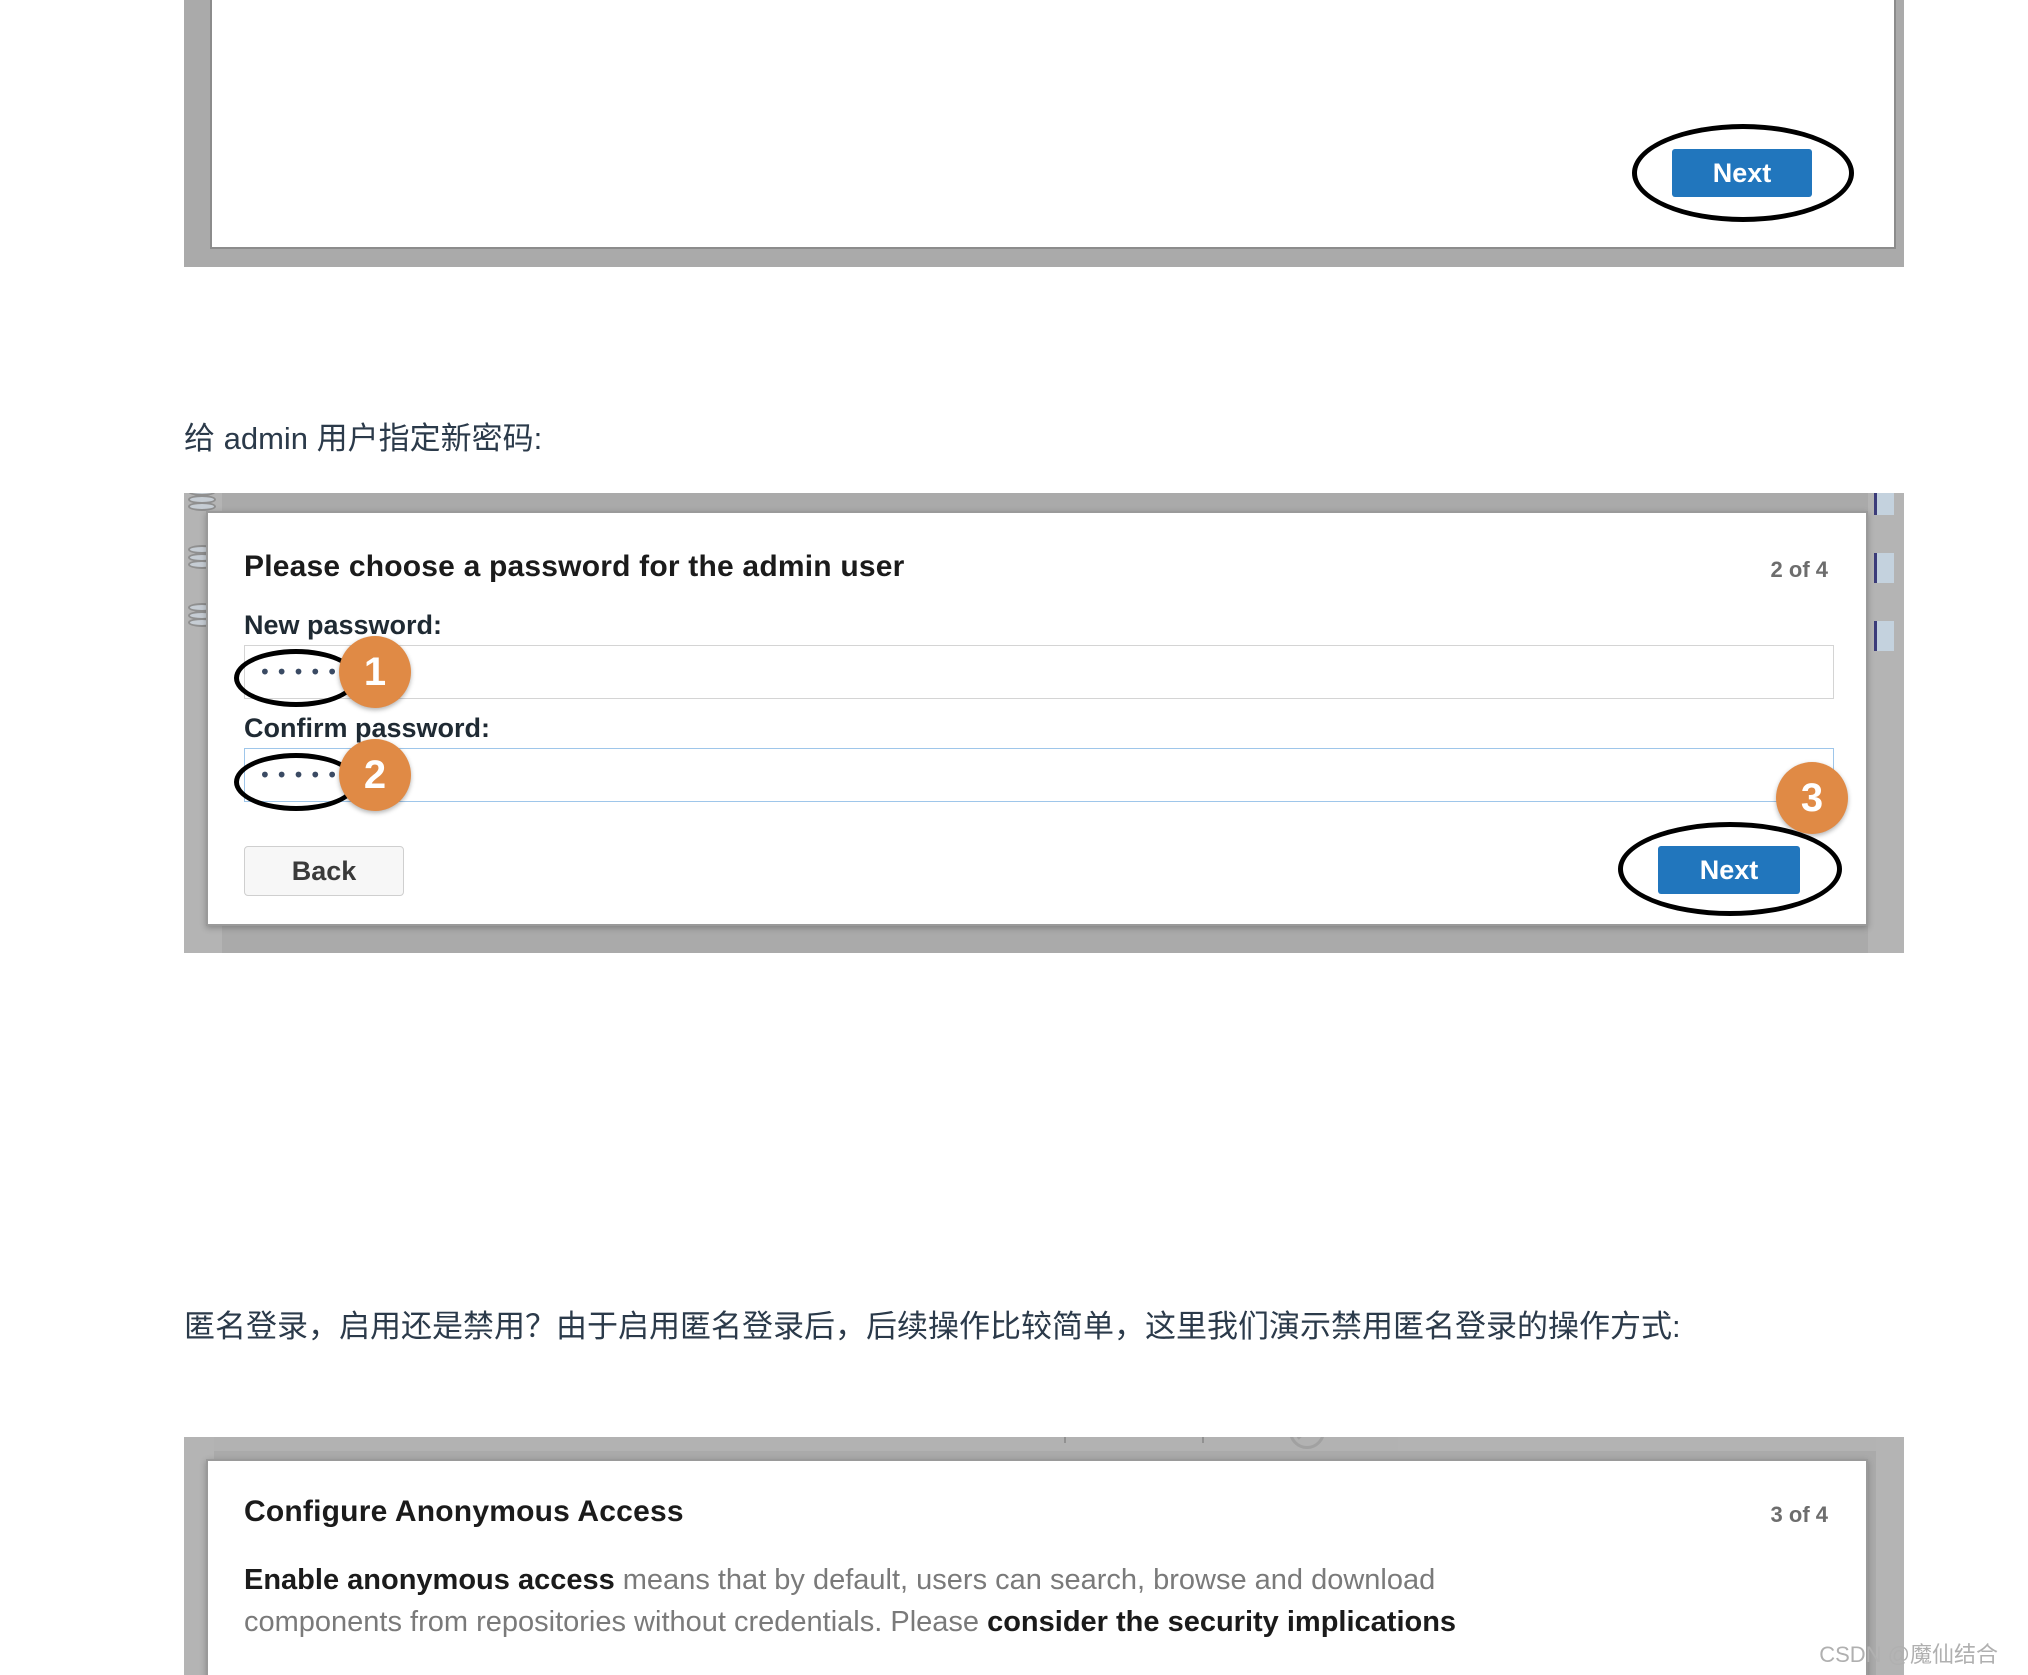 The height and width of the screenshot is (1675, 2028). Describe the element at coordinates (1203, 1440) in the screenshot. I see `bg-separator-right` at that location.